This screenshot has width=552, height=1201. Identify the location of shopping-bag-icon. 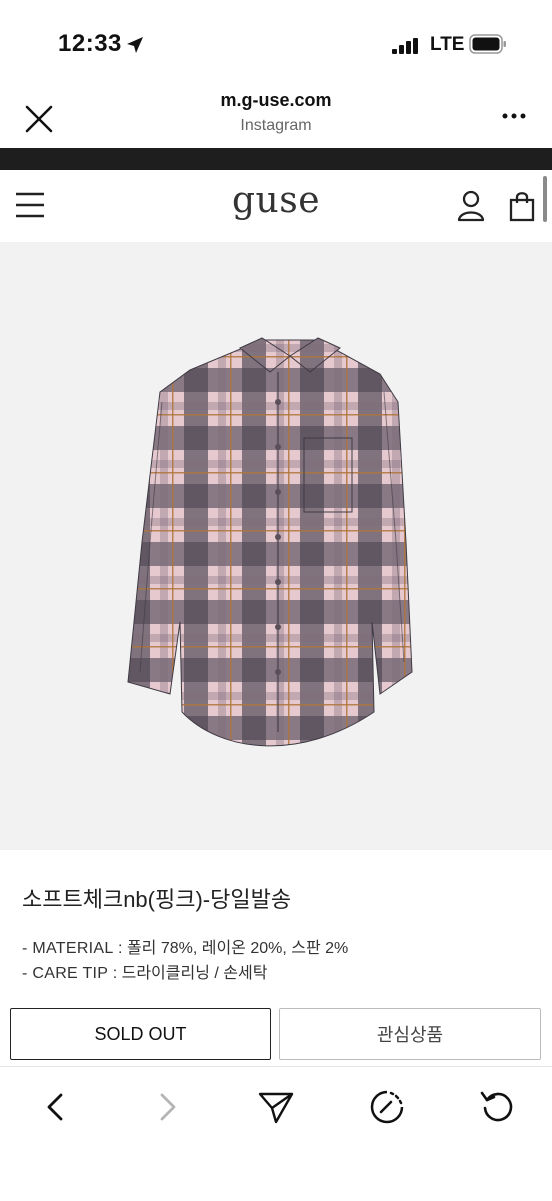
(522, 206).